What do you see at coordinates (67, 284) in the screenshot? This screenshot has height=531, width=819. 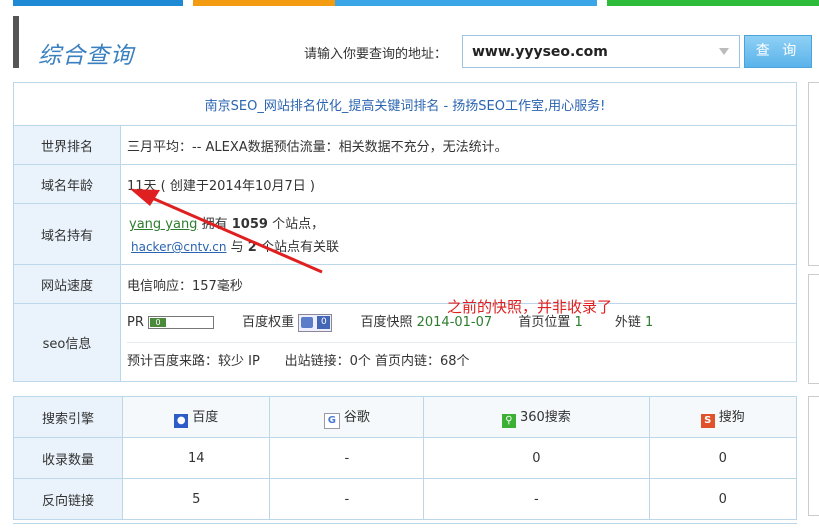 I see `site-speed-label: 网站速度` at bounding box center [67, 284].